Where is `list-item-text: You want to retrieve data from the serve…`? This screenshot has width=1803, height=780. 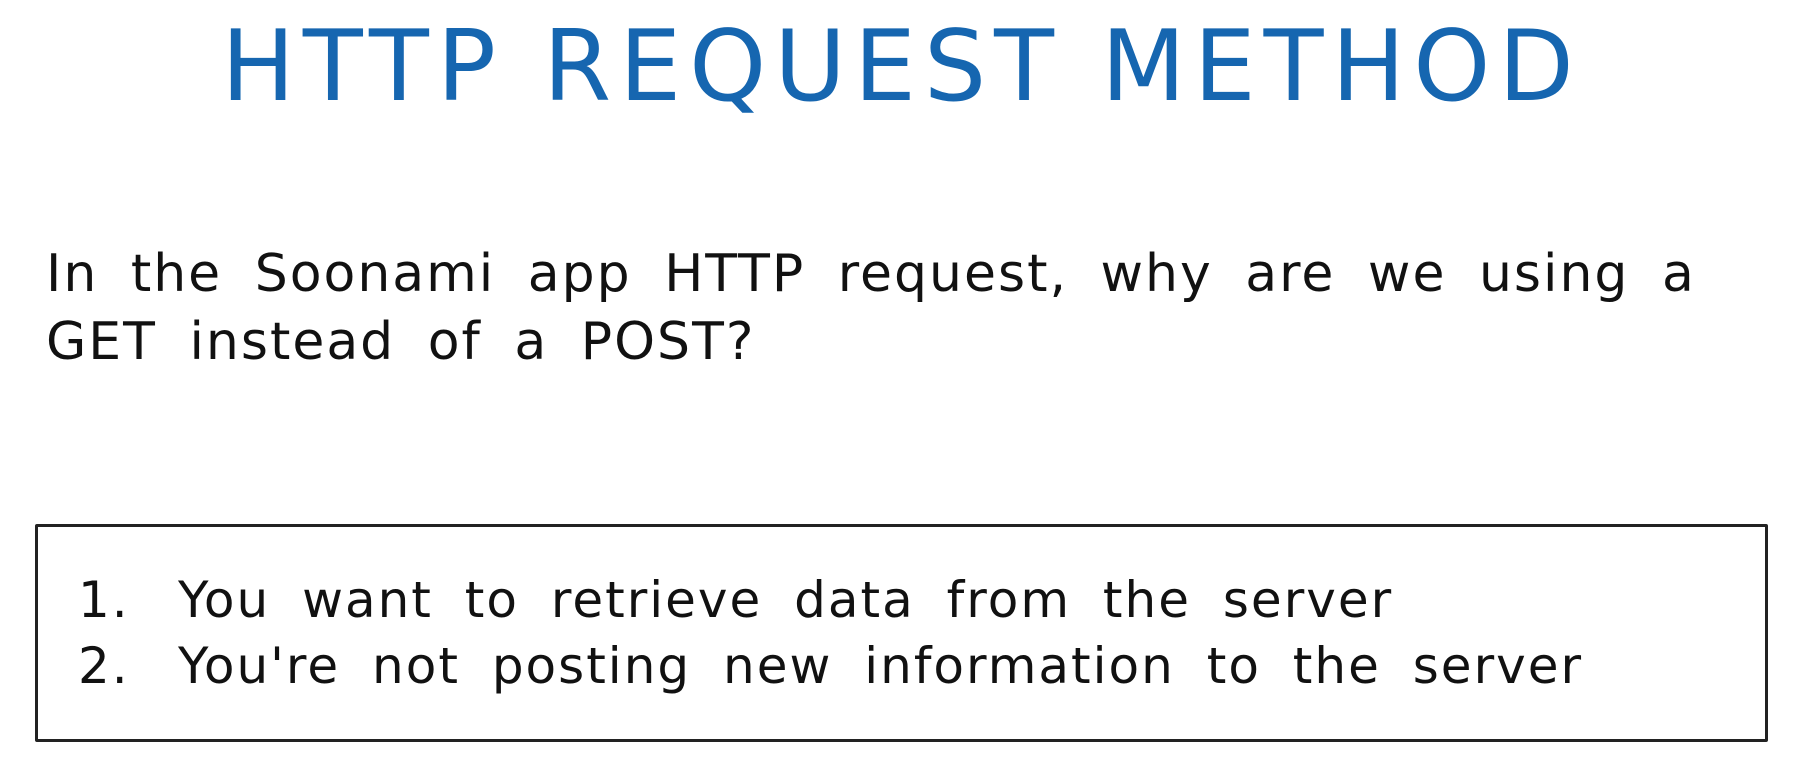
list-item-text: You want to retrieve data from the serve… is located at coordinates (786, 600).